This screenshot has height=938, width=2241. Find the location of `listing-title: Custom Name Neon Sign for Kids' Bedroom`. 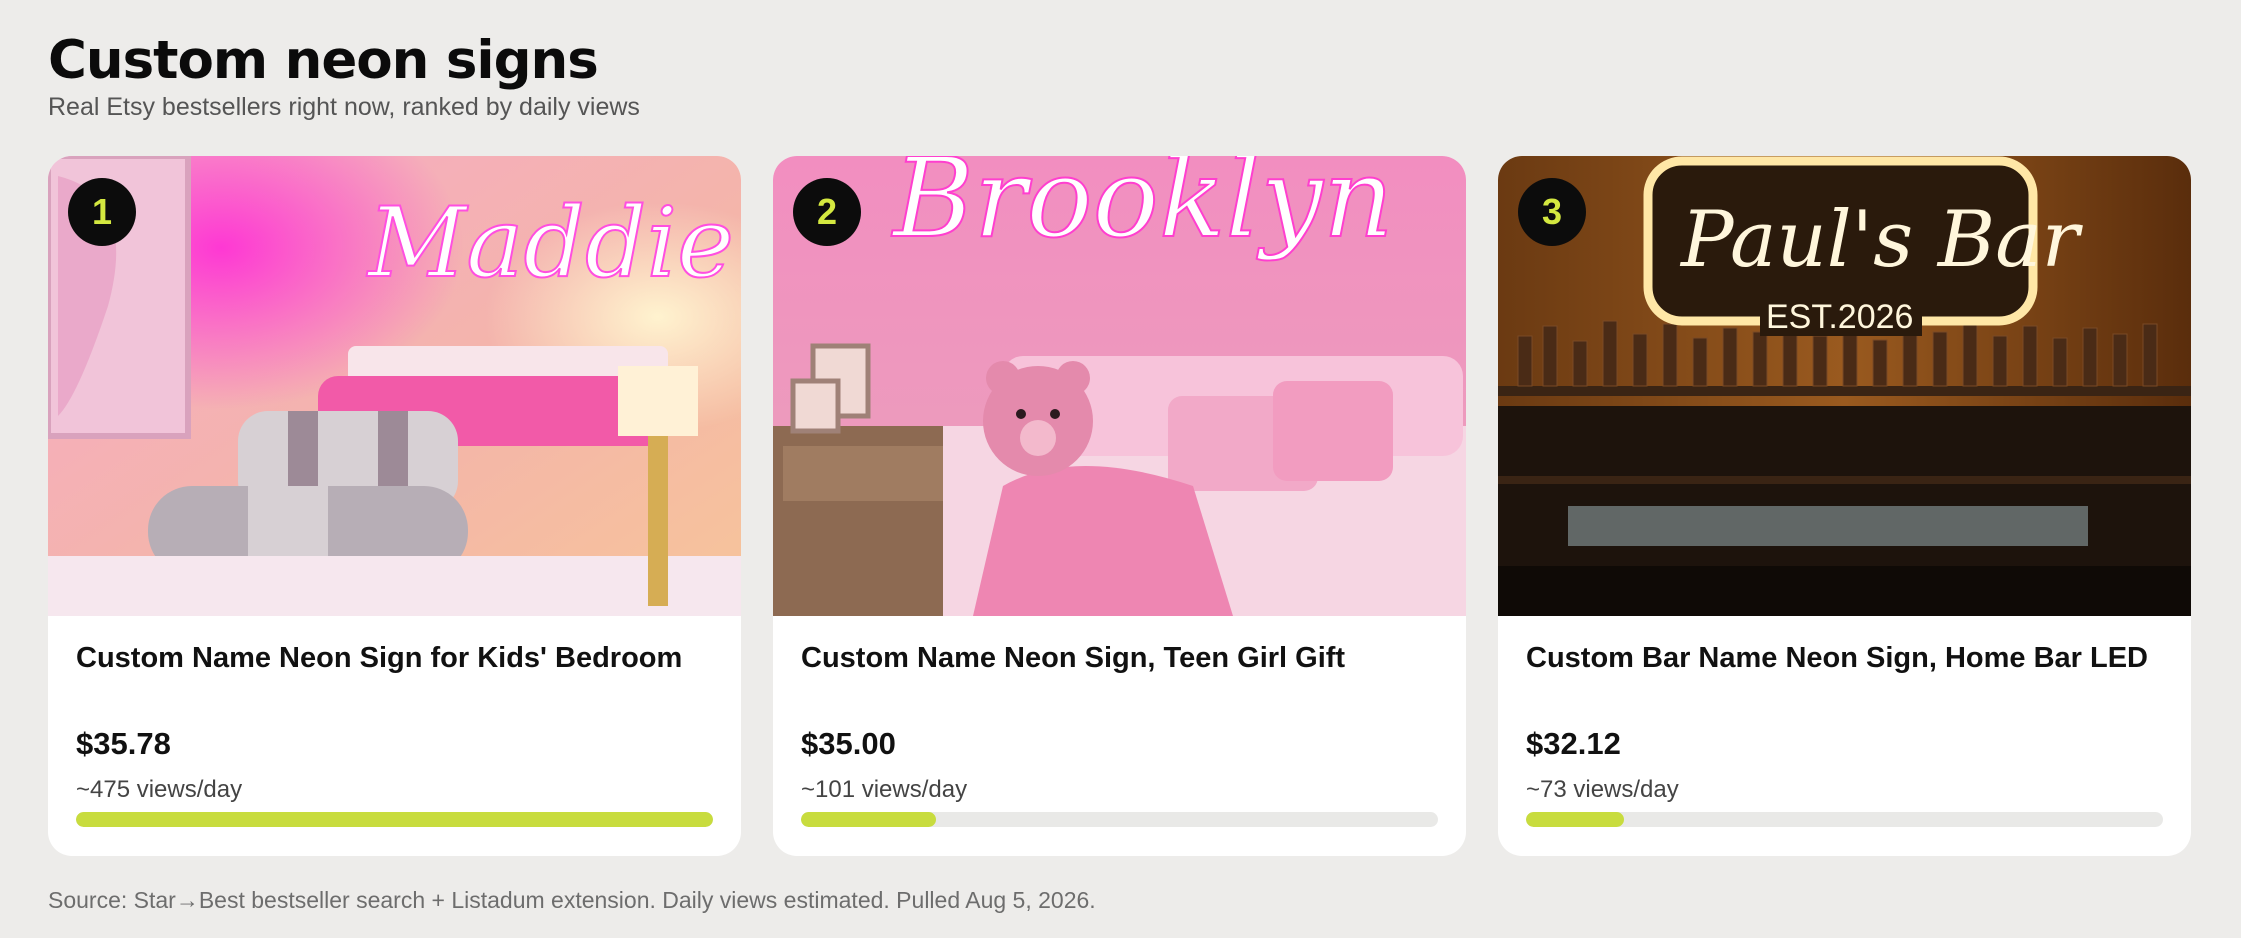

listing-title: Custom Name Neon Sign for Kids' Bedroom is located at coordinates (379, 658).